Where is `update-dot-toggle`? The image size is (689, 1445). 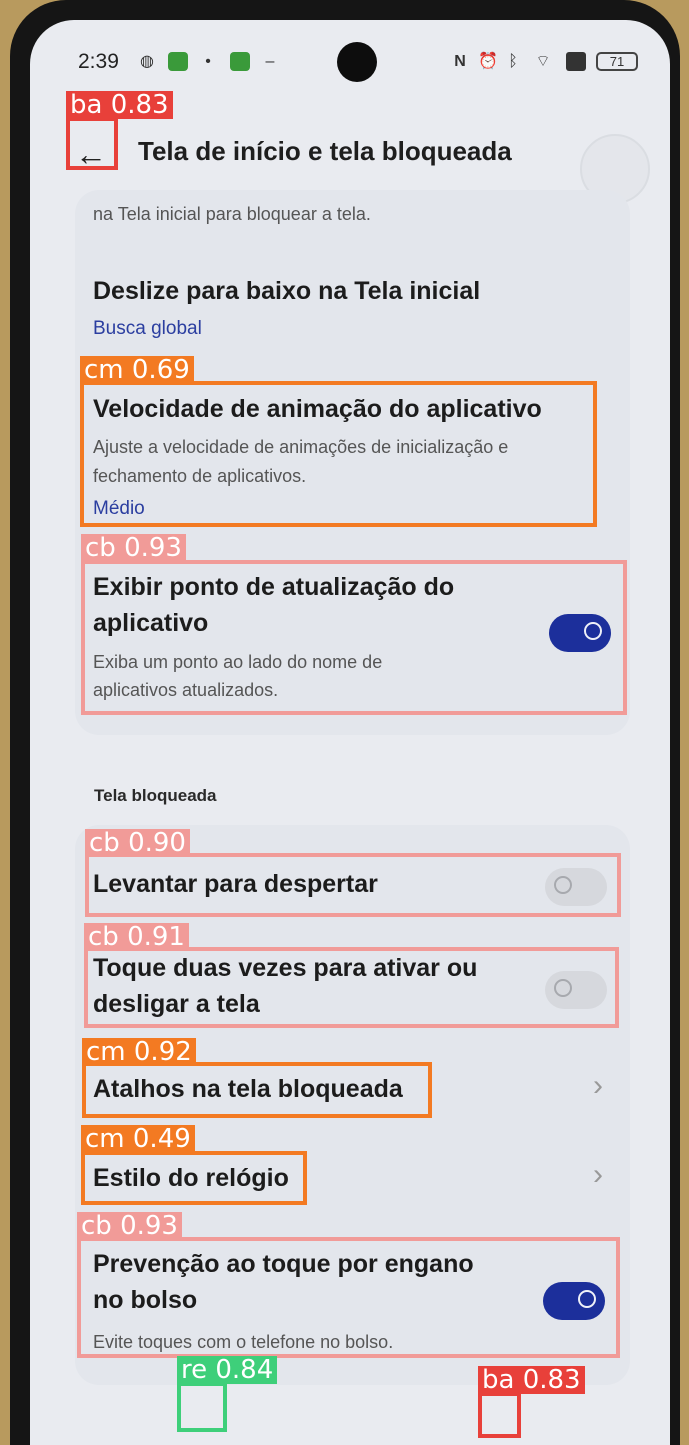
update-dot-toggle is located at coordinates (580, 633).